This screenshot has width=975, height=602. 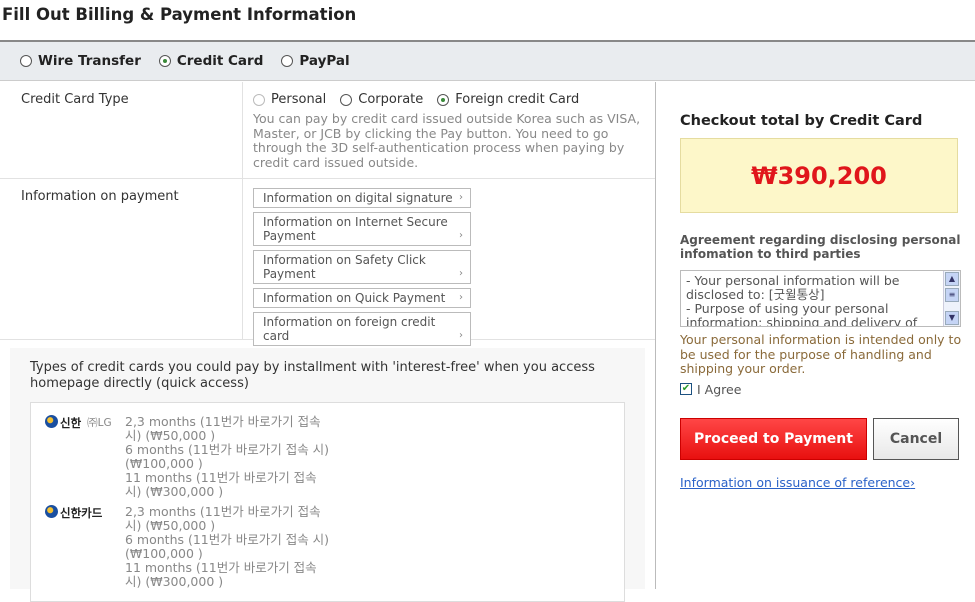 What do you see at coordinates (299, 99) in the screenshot?
I see `option-label: Personal` at bounding box center [299, 99].